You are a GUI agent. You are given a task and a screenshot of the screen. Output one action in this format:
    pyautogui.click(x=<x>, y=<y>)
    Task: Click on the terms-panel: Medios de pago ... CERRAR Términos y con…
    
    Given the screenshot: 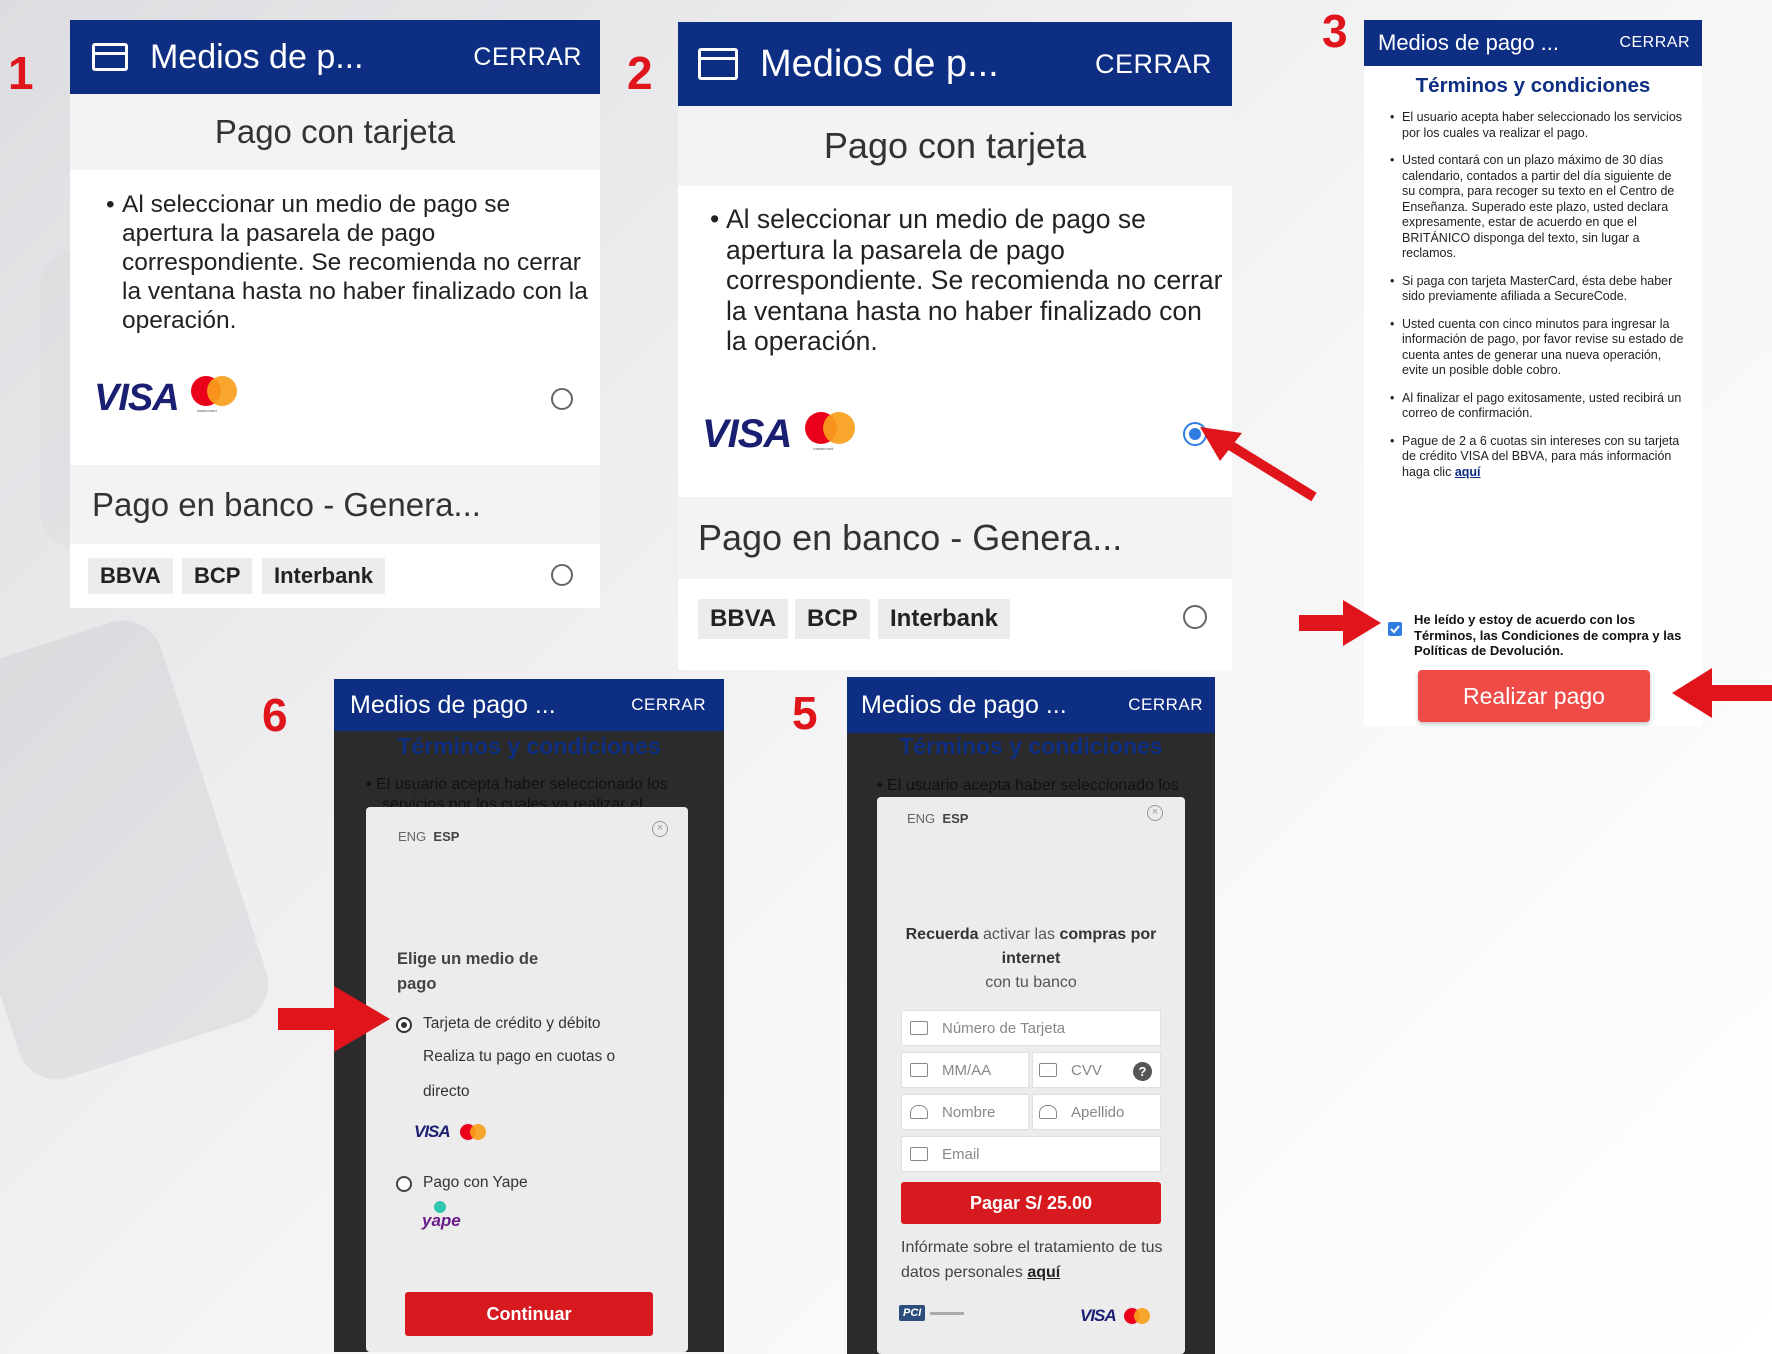 What is the action you would take?
    pyautogui.click(x=1533, y=373)
    